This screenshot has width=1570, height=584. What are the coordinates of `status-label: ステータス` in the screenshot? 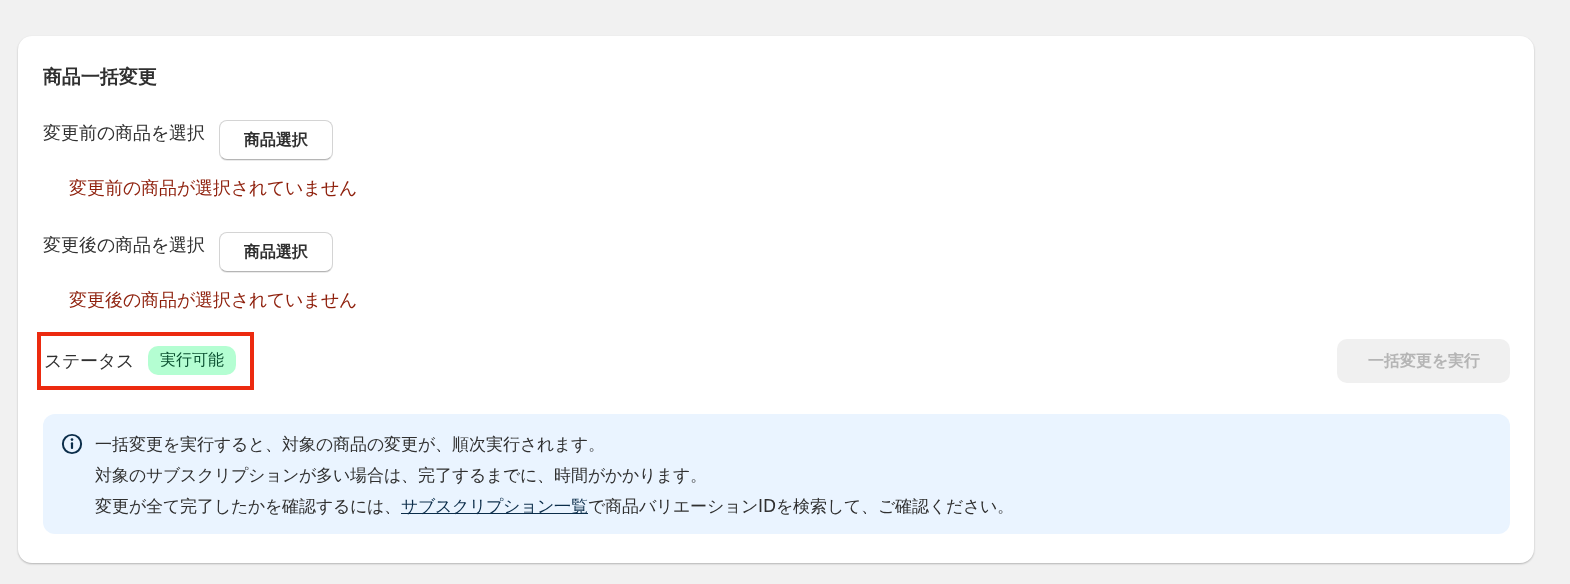 It's located at (89, 361).